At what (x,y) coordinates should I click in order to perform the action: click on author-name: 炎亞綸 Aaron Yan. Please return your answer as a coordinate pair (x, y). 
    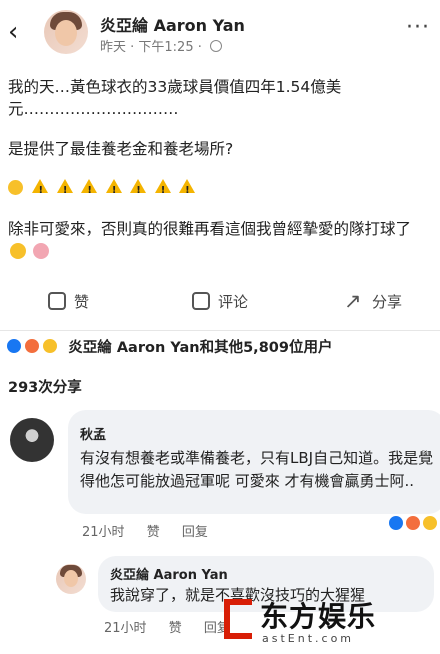
    Looking at the image, I should click on (172, 24).